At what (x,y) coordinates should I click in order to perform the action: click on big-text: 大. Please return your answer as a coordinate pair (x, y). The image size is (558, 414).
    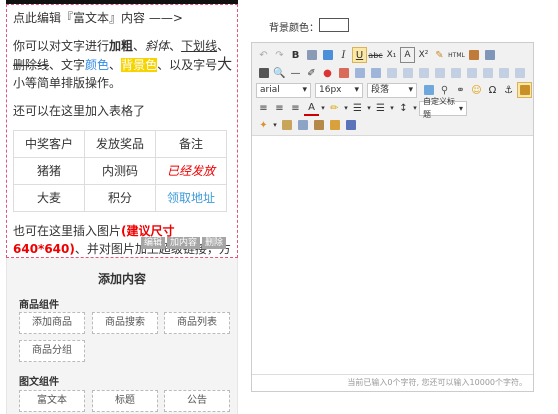
    Looking at the image, I should click on (225, 64).